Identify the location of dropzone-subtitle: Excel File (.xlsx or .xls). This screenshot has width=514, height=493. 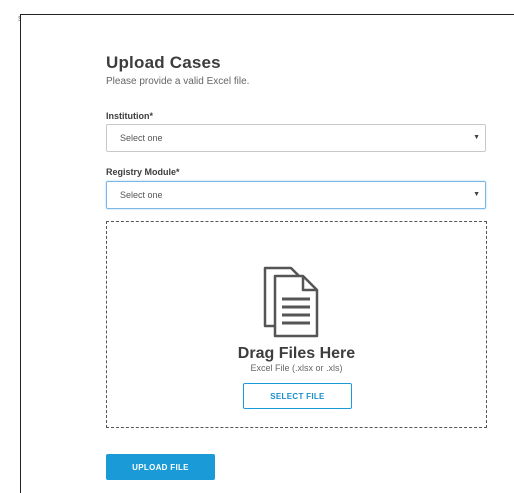
(296, 368).